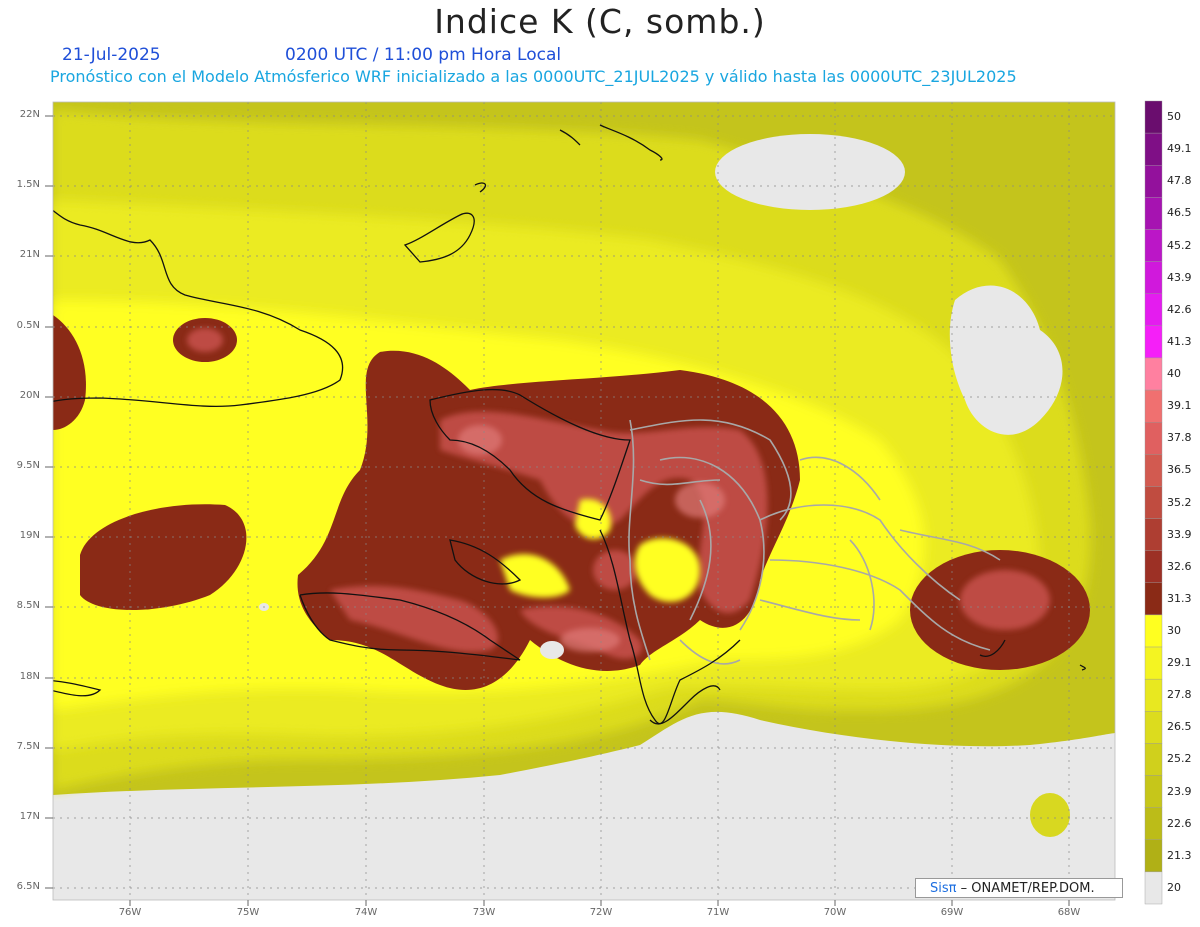 This screenshot has width=1200, height=927. What do you see at coordinates (1179, 791) in the screenshot?
I see `colorbar-label: 23.9` at bounding box center [1179, 791].